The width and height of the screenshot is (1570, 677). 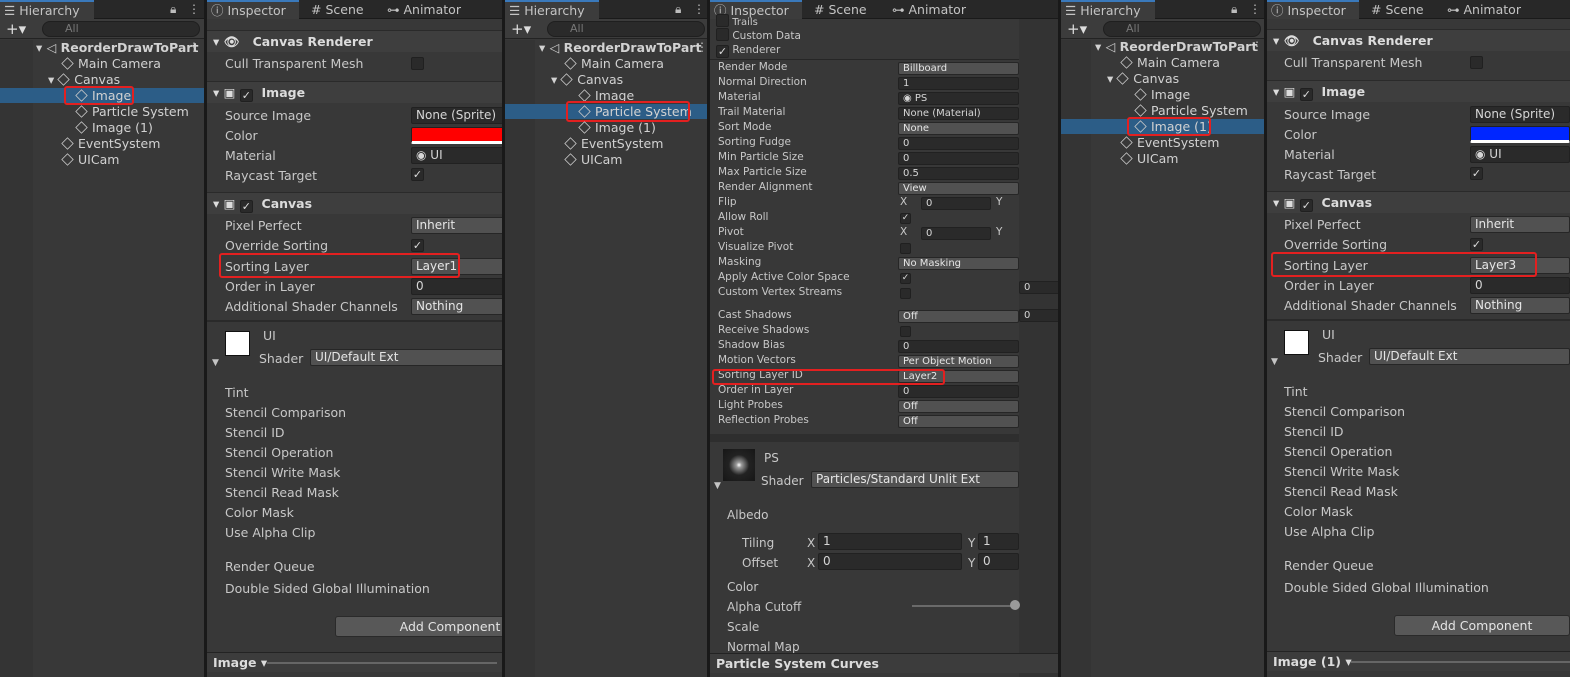 I want to click on scene-more-icon: ⋮, so click(x=1257, y=46).